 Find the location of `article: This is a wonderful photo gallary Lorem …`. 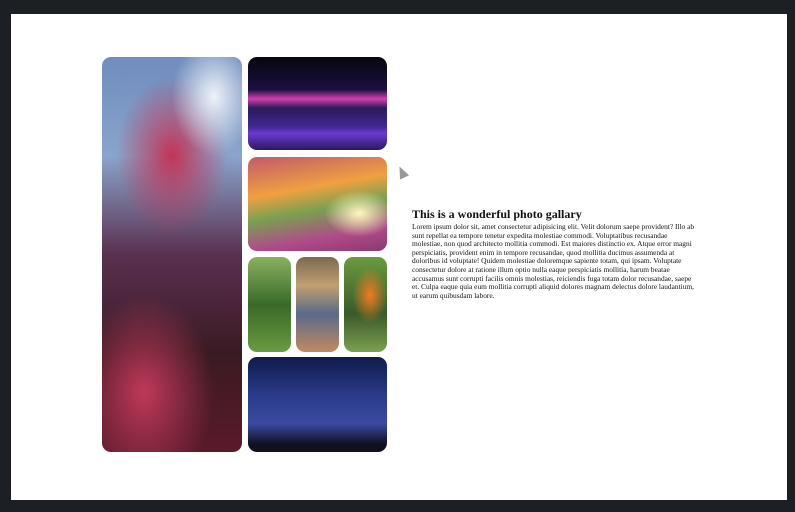

article: This is a wonderful photo gallary Lorem … is located at coordinates (554, 253).